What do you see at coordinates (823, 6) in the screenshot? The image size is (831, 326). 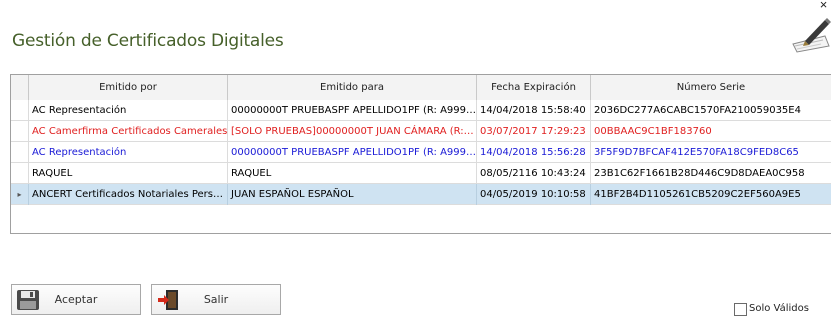 I see `close-icon: ×` at bounding box center [823, 6].